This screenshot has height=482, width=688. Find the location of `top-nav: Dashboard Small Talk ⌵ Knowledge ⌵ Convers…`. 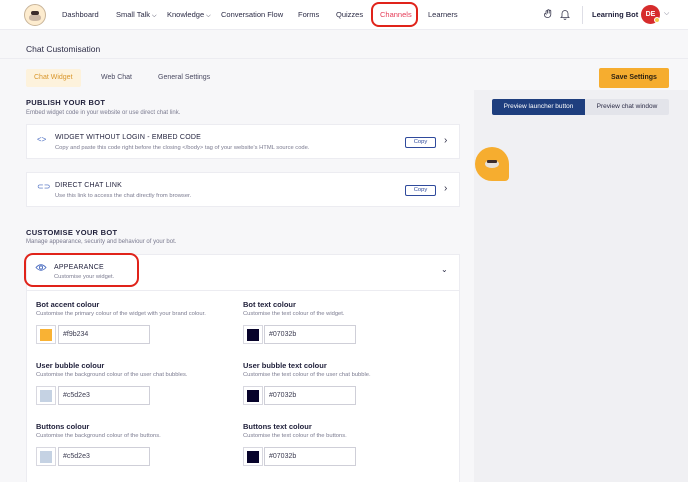

top-nav: Dashboard Small Talk ⌵ Knowledge ⌵ Convers… is located at coordinates (344, 15).